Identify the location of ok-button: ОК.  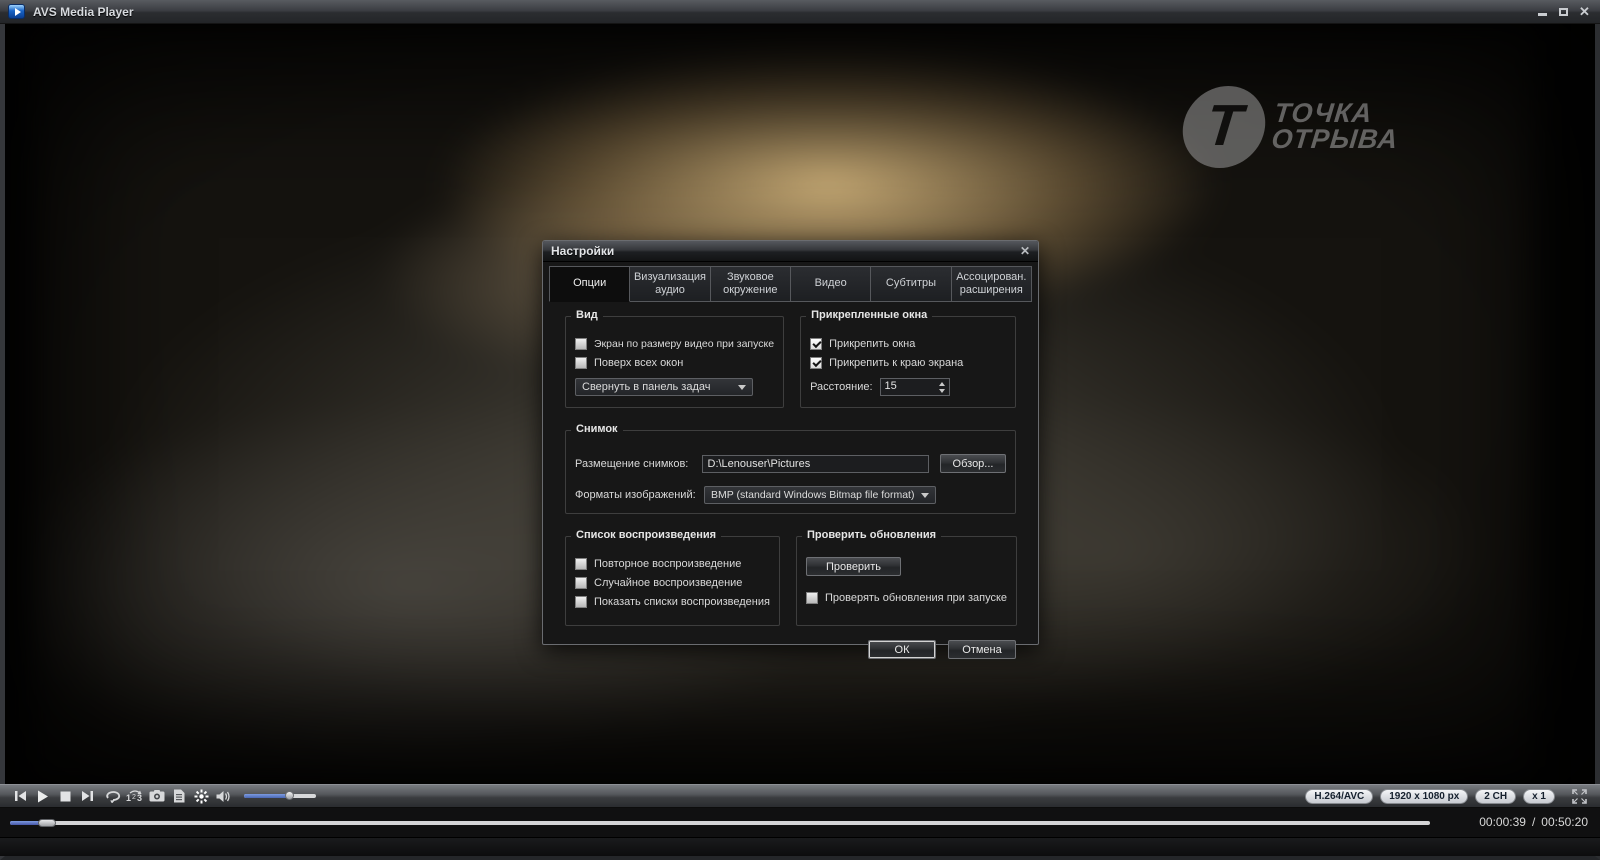
(902, 649).